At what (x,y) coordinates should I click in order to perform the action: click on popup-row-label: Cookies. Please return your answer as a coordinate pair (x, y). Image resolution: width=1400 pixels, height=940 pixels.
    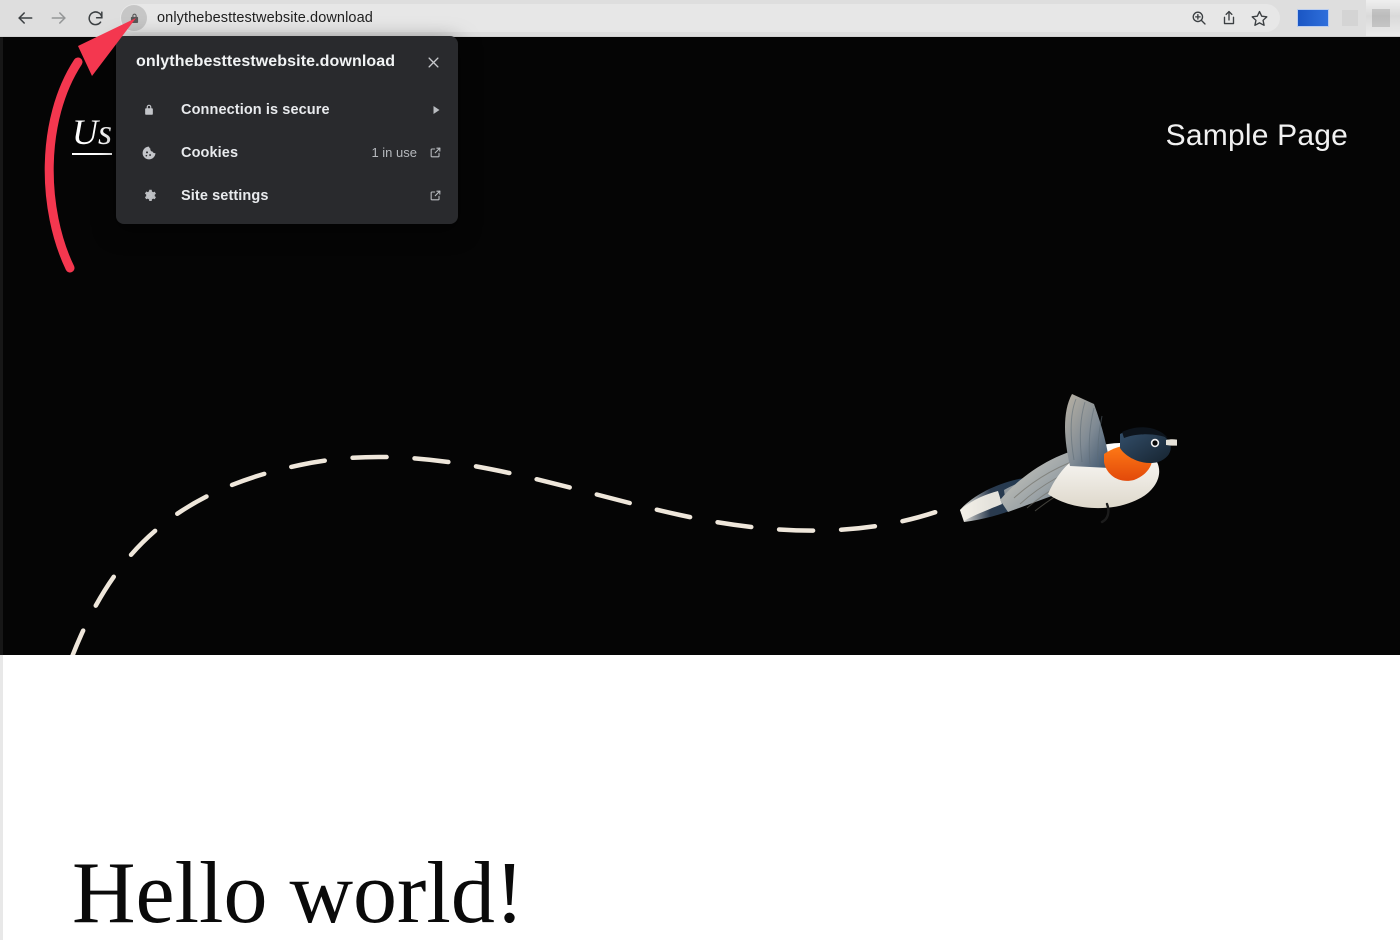
    Looking at the image, I should click on (210, 152).